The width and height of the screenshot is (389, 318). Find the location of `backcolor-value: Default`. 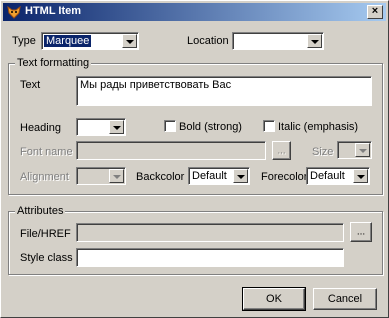

backcolor-value: Default is located at coordinates (209, 176).